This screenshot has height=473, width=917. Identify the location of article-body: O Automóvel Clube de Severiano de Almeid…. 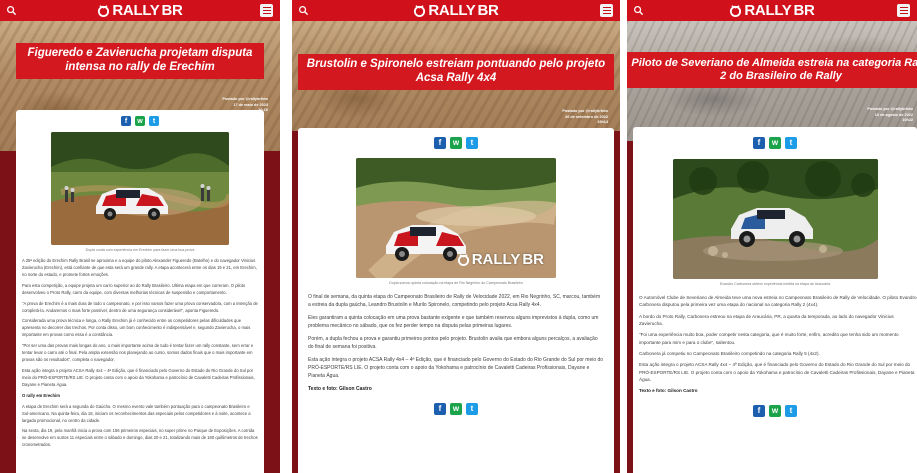
(775, 344).